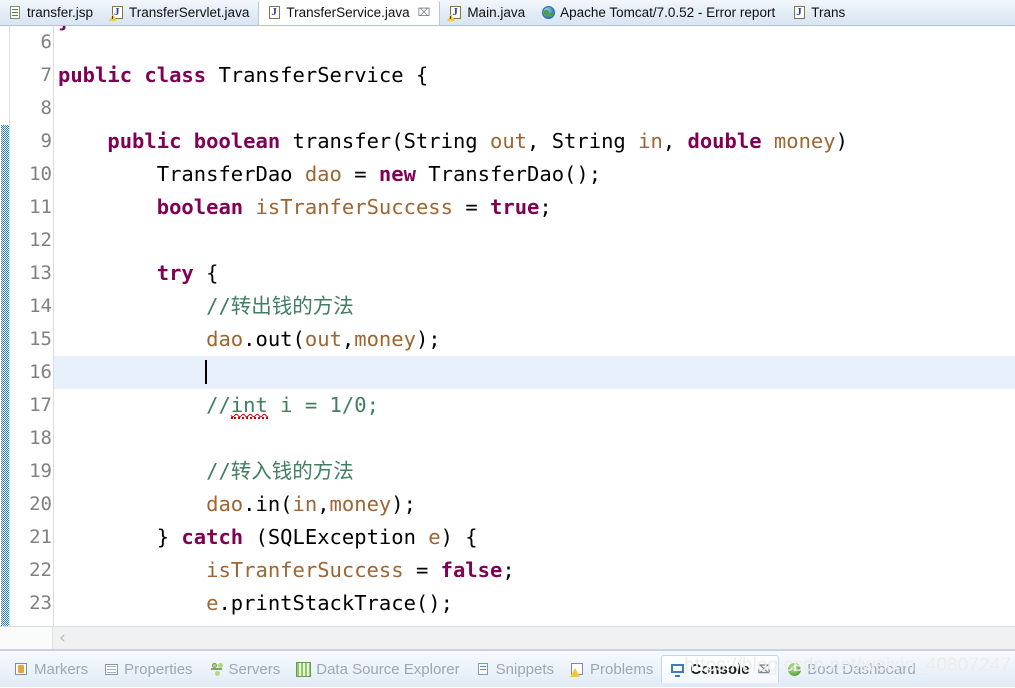 Image resolution: width=1015 pixels, height=688 pixels. I want to click on line-number-gutter: 6 7 8 9 10 11 12 13 14 15 16 17 18 19 20 21 22 23, so click(32, 326).